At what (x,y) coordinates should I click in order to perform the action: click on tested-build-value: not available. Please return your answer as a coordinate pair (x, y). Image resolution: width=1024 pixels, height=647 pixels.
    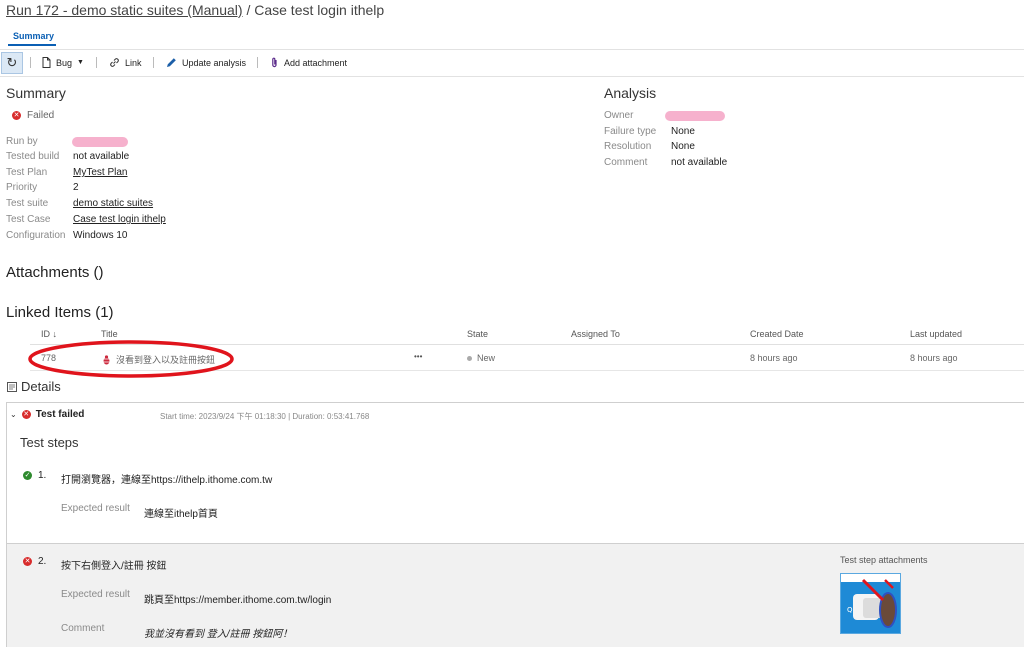
    Looking at the image, I should click on (101, 156).